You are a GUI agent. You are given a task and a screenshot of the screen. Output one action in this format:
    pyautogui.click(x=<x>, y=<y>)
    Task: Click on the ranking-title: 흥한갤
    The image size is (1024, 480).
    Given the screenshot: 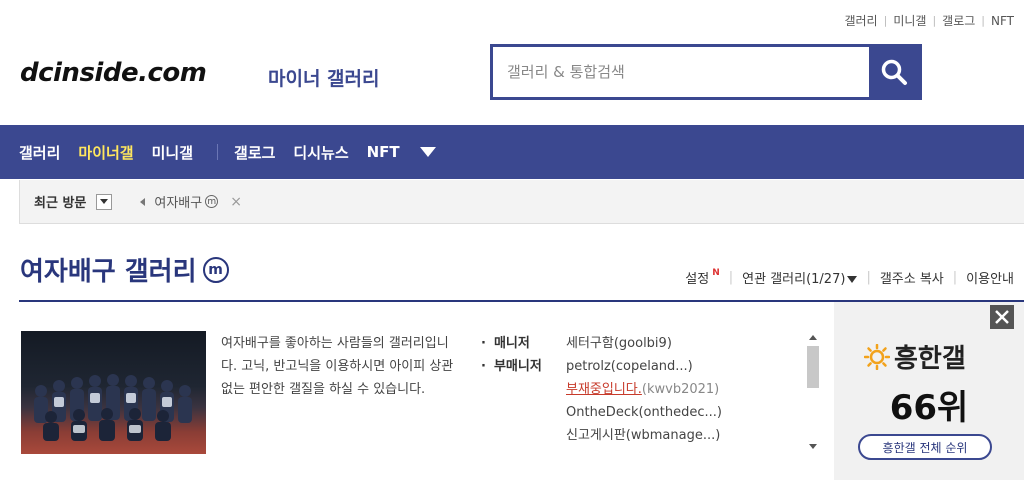 What is the action you would take?
    pyautogui.click(x=930, y=359)
    